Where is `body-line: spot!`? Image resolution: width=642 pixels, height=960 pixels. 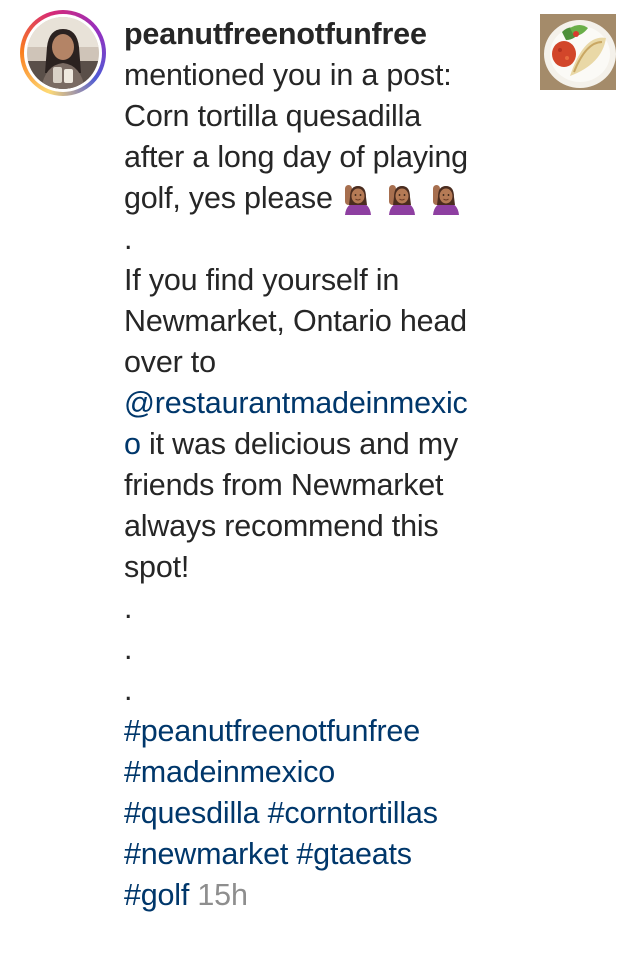
body-line: spot! is located at coordinates (157, 567).